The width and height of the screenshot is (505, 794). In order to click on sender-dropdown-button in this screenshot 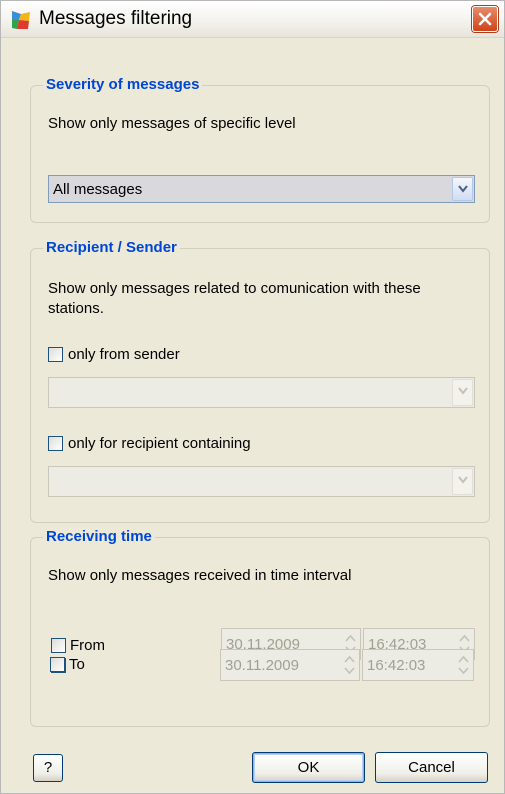, I will do `click(462, 392)`.